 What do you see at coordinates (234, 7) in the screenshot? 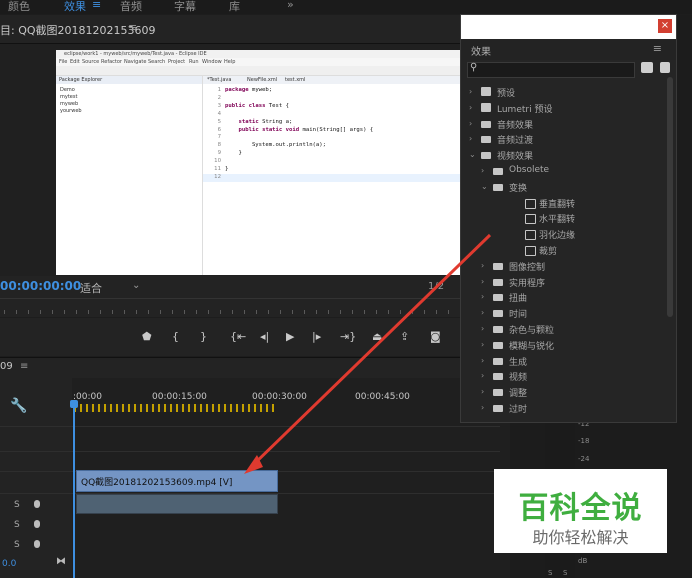
I see `workspace-tab-libraries: 库` at bounding box center [234, 7].